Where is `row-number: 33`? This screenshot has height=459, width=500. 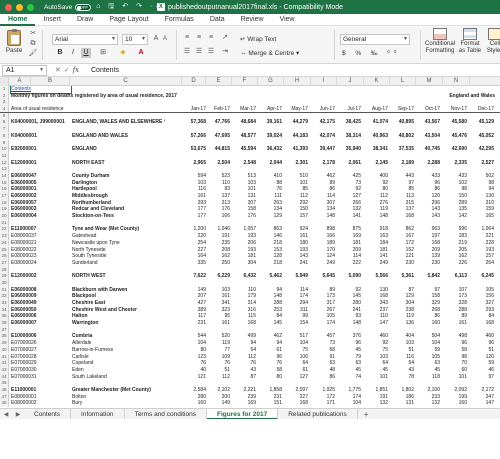
row-number: 33 is located at coordinates (4, 303).